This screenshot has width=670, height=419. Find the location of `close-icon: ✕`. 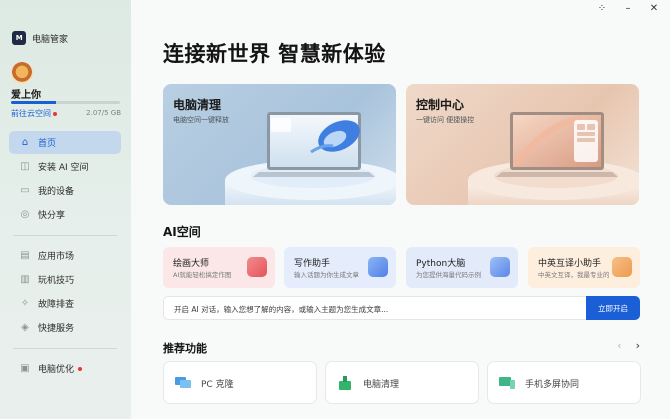

close-icon: ✕ is located at coordinates (654, 8).